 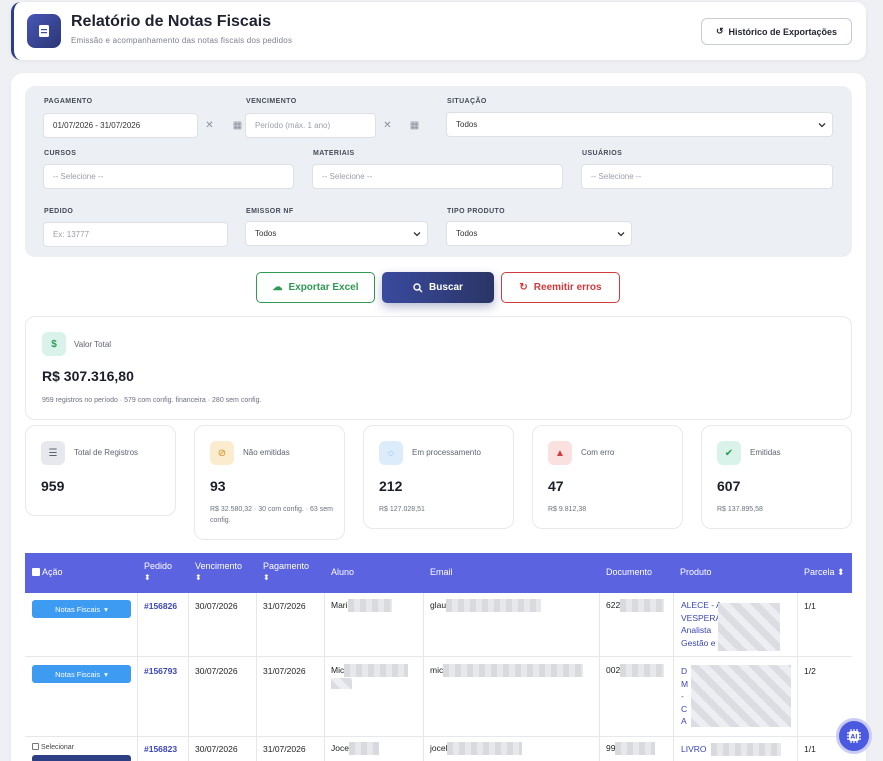 What do you see at coordinates (59, 211) in the screenshot?
I see `pedido-label: PEDIDO` at bounding box center [59, 211].